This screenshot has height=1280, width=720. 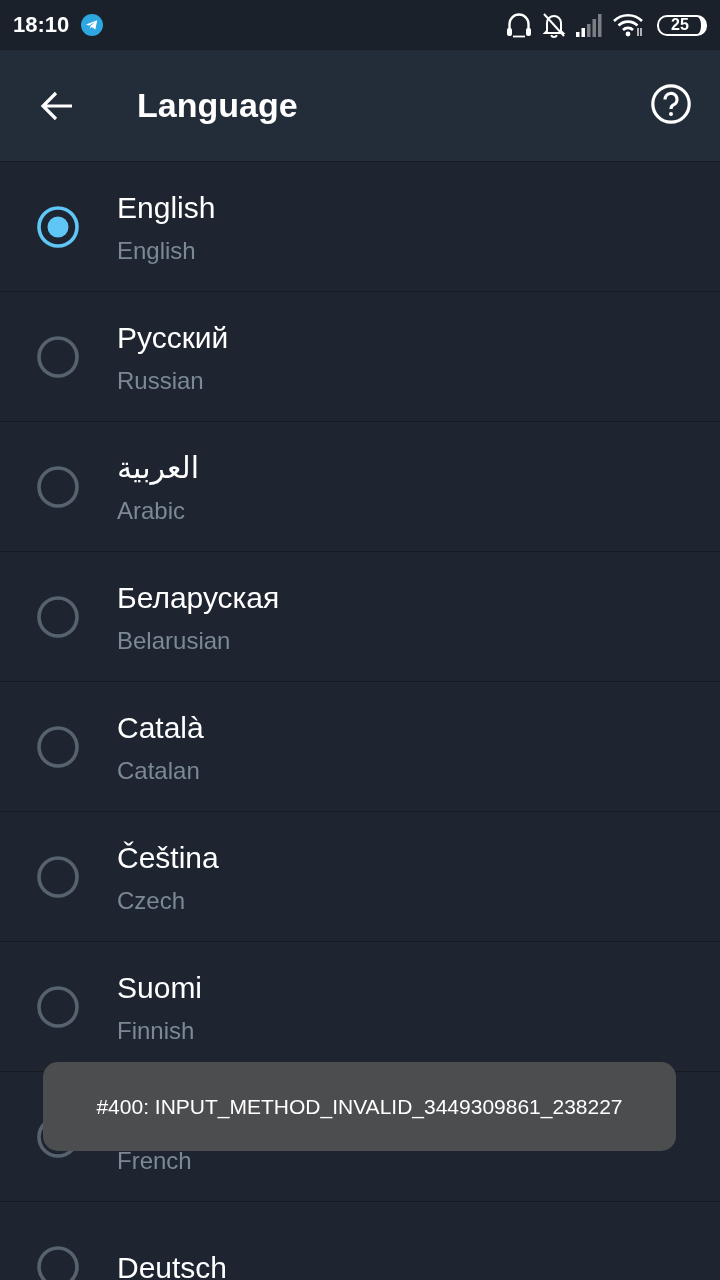 What do you see at coordinates (160, 727) in the screenshot?
I see `language-name: Català` at bounding box center [160, 727].